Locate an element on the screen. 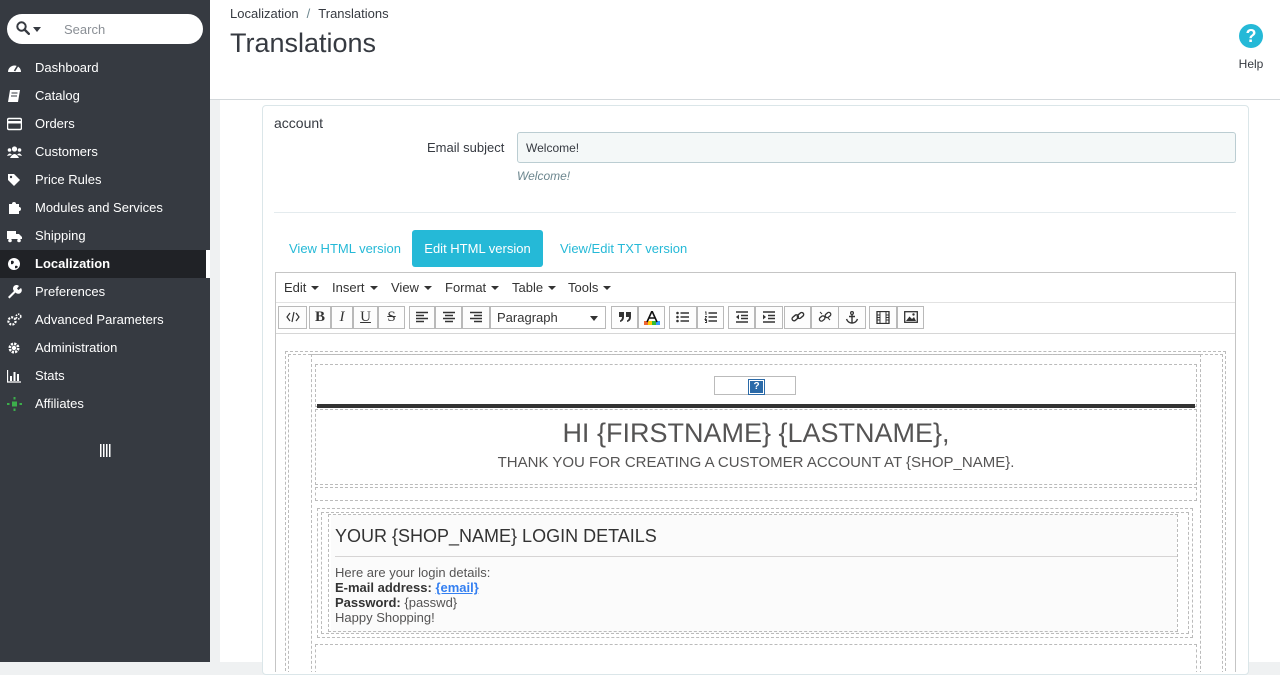 Image resolution: width=1280 pixels, height=675 pixels. insert-link-button is located at coordinates (797, 317).